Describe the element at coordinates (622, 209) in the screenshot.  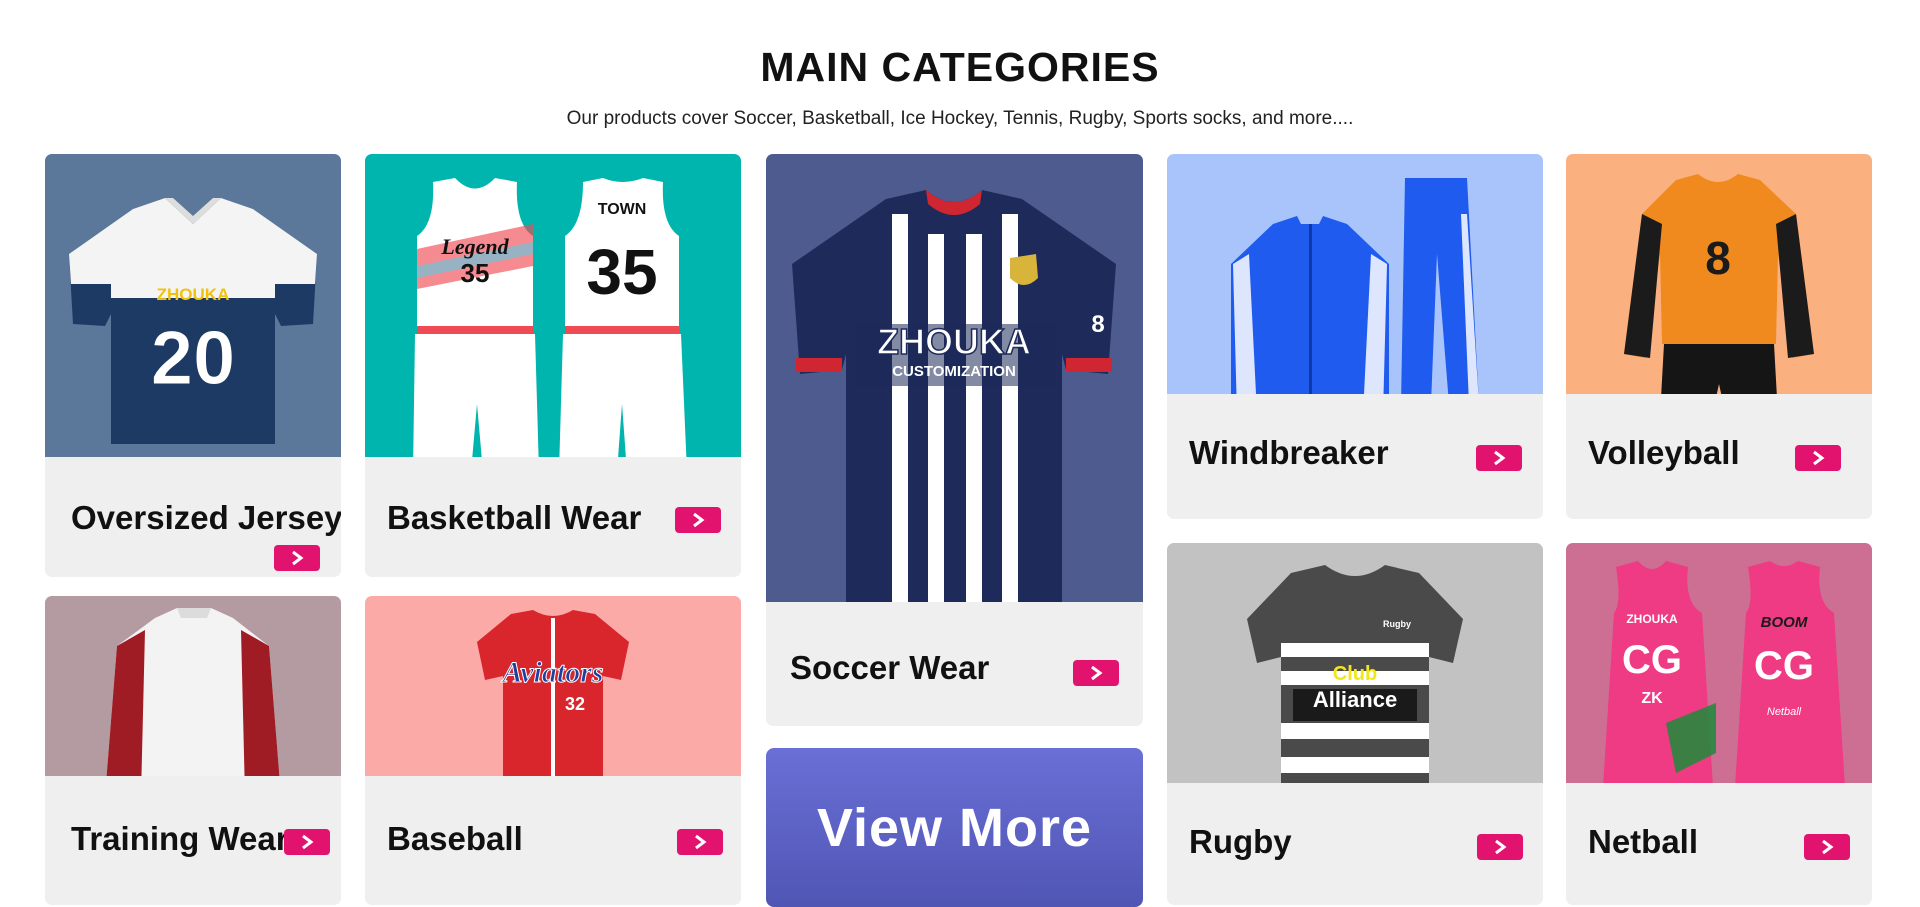
I see `svg-text: TOWN` at that location.